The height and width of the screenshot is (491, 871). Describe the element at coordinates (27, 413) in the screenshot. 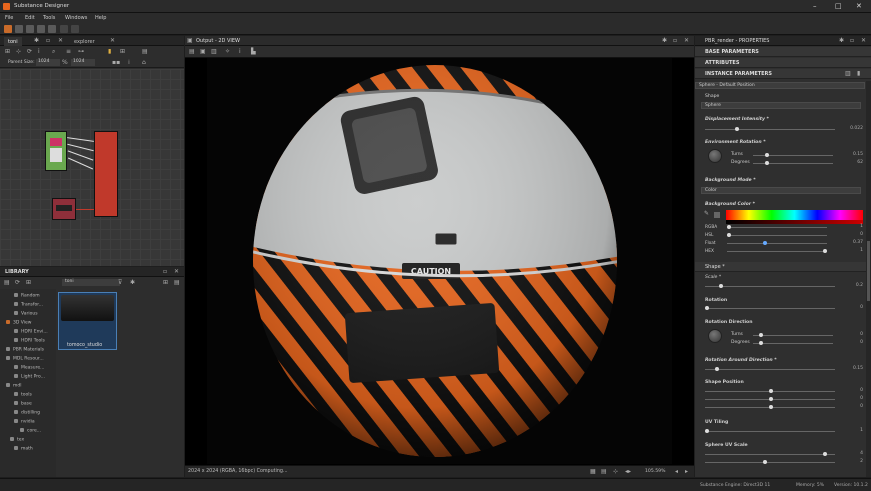

I see `tree-item: distilling` at that location.